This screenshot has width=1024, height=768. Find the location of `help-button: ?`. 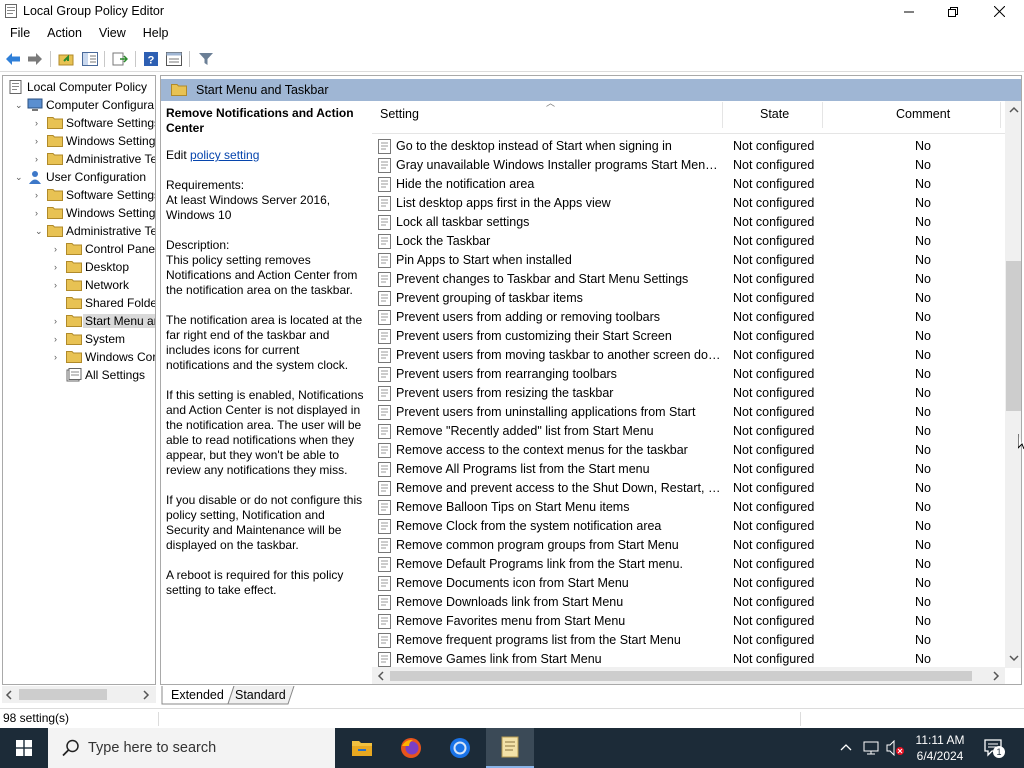

help-button: ? is located at coordinates (151, 59).